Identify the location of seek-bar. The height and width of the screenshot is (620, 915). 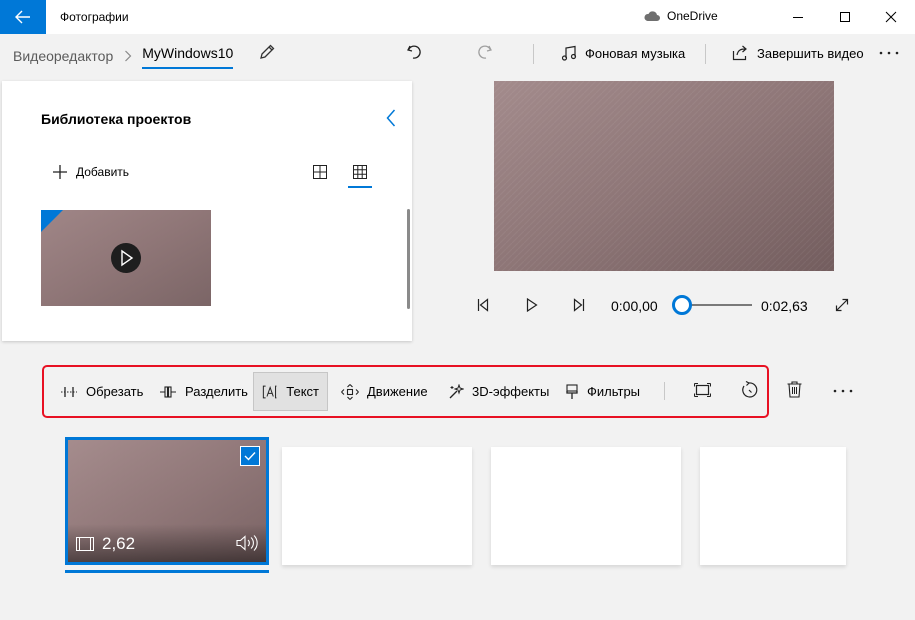
(717, 305).